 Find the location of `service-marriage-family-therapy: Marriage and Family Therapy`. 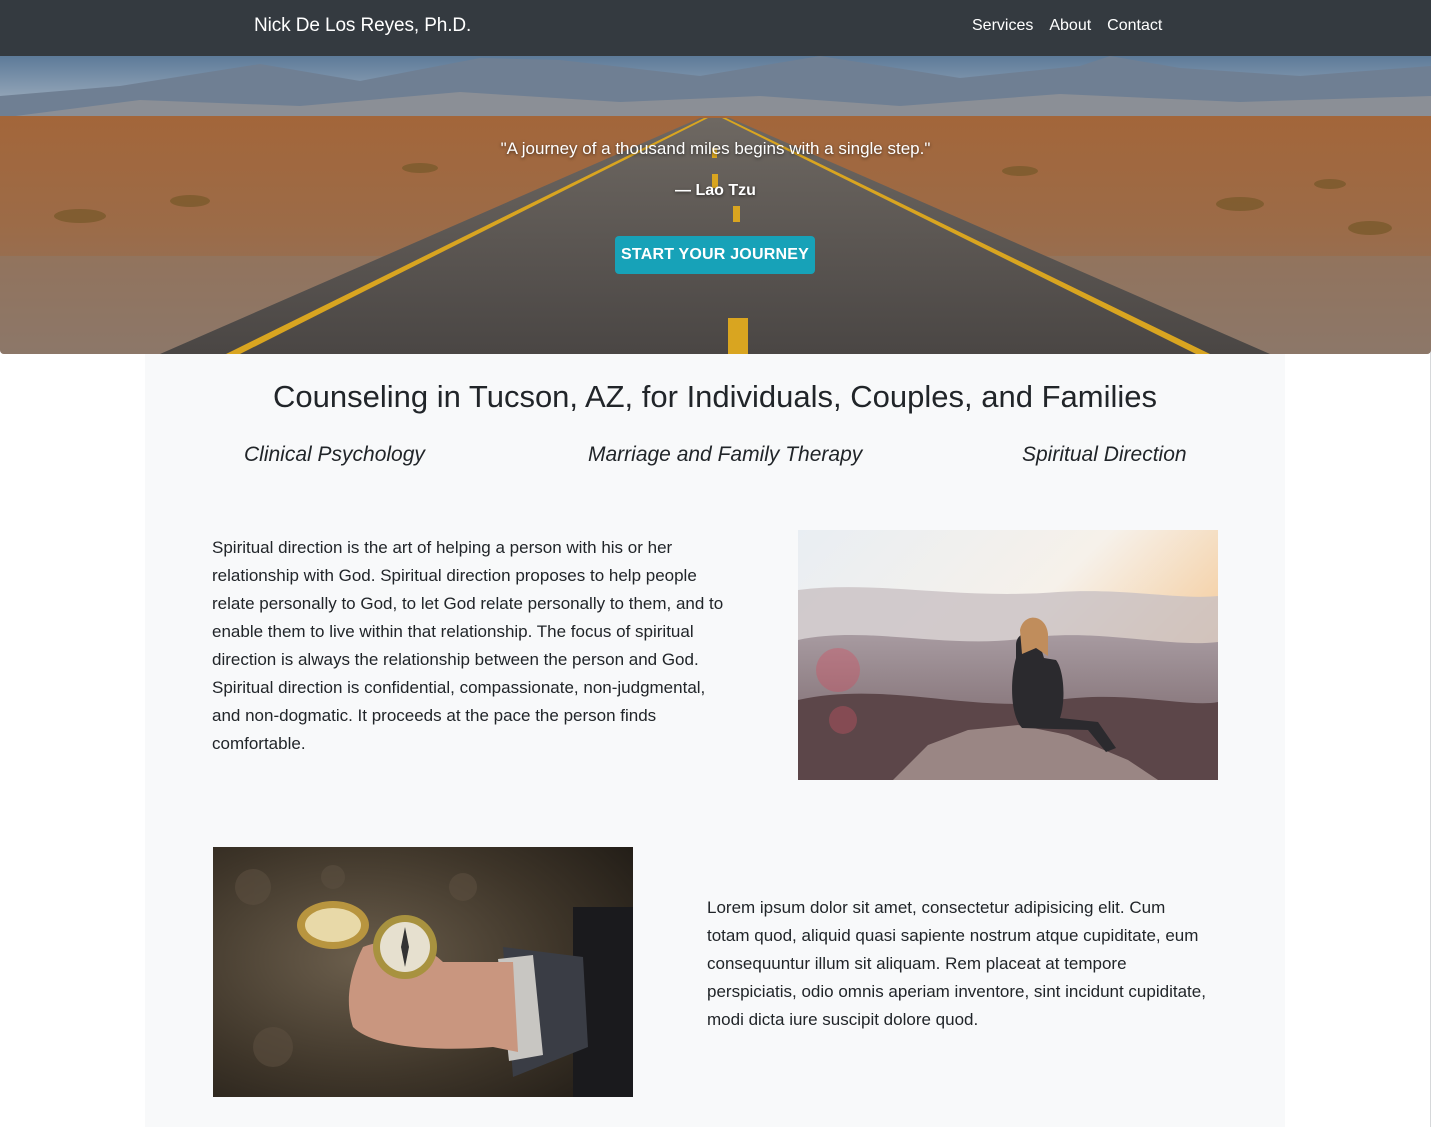

service-marriage-family-therapy: Marriage and Family Therapy is located at coordinates (725, 454).